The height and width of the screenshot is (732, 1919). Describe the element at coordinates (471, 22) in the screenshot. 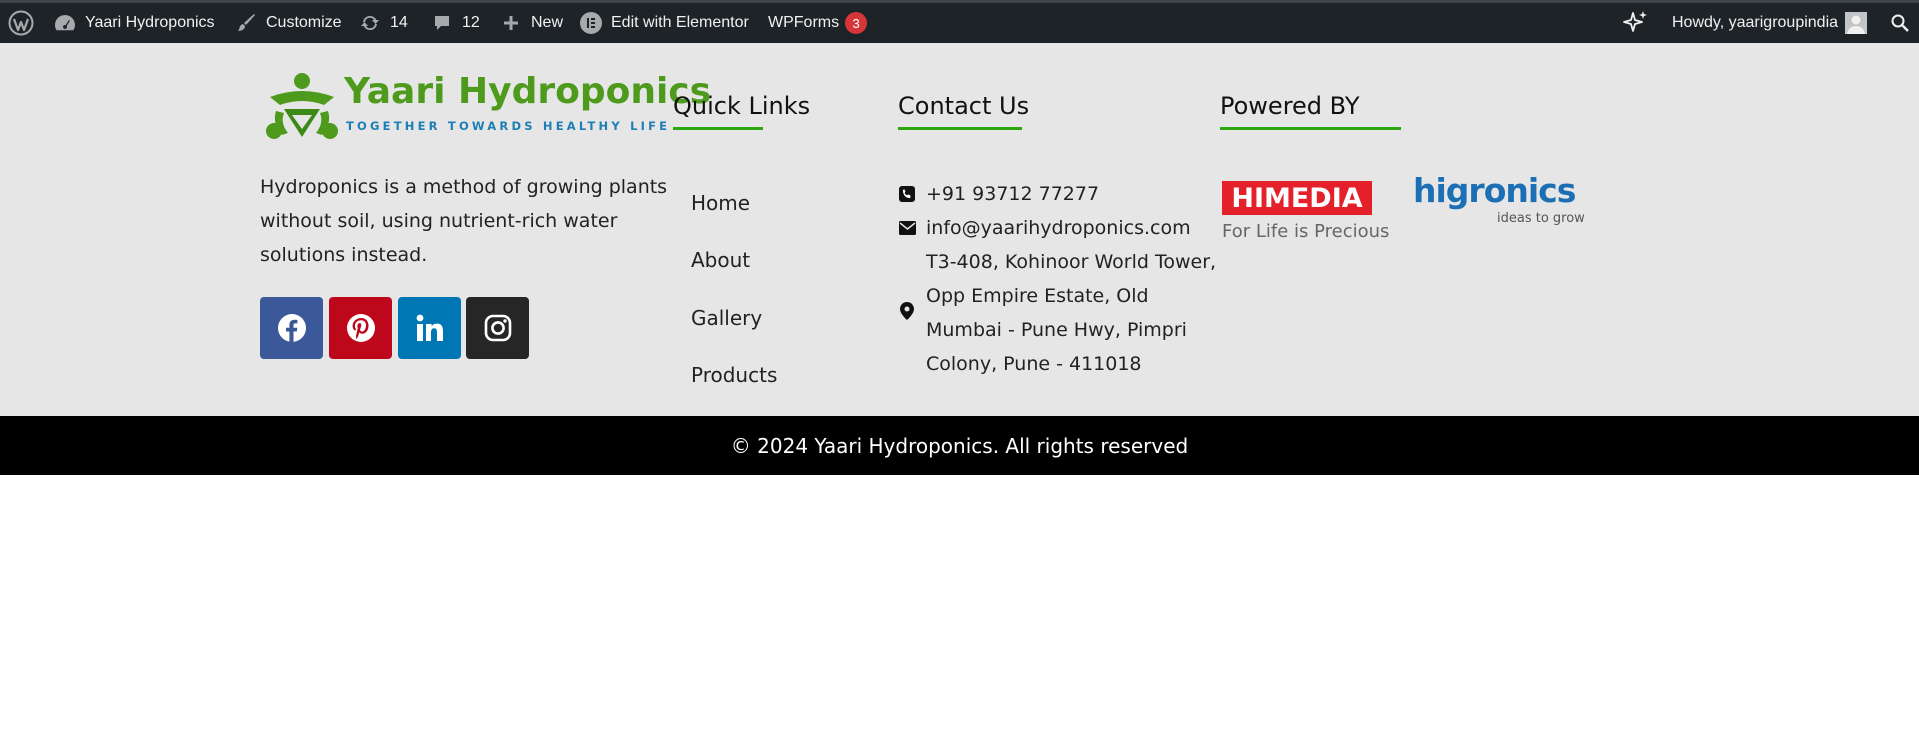

I see `comments-count: 12` at that location.